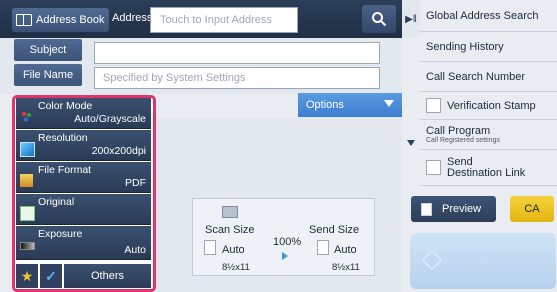  I want to click on call-program-label: Call Program, so click(458, 131).